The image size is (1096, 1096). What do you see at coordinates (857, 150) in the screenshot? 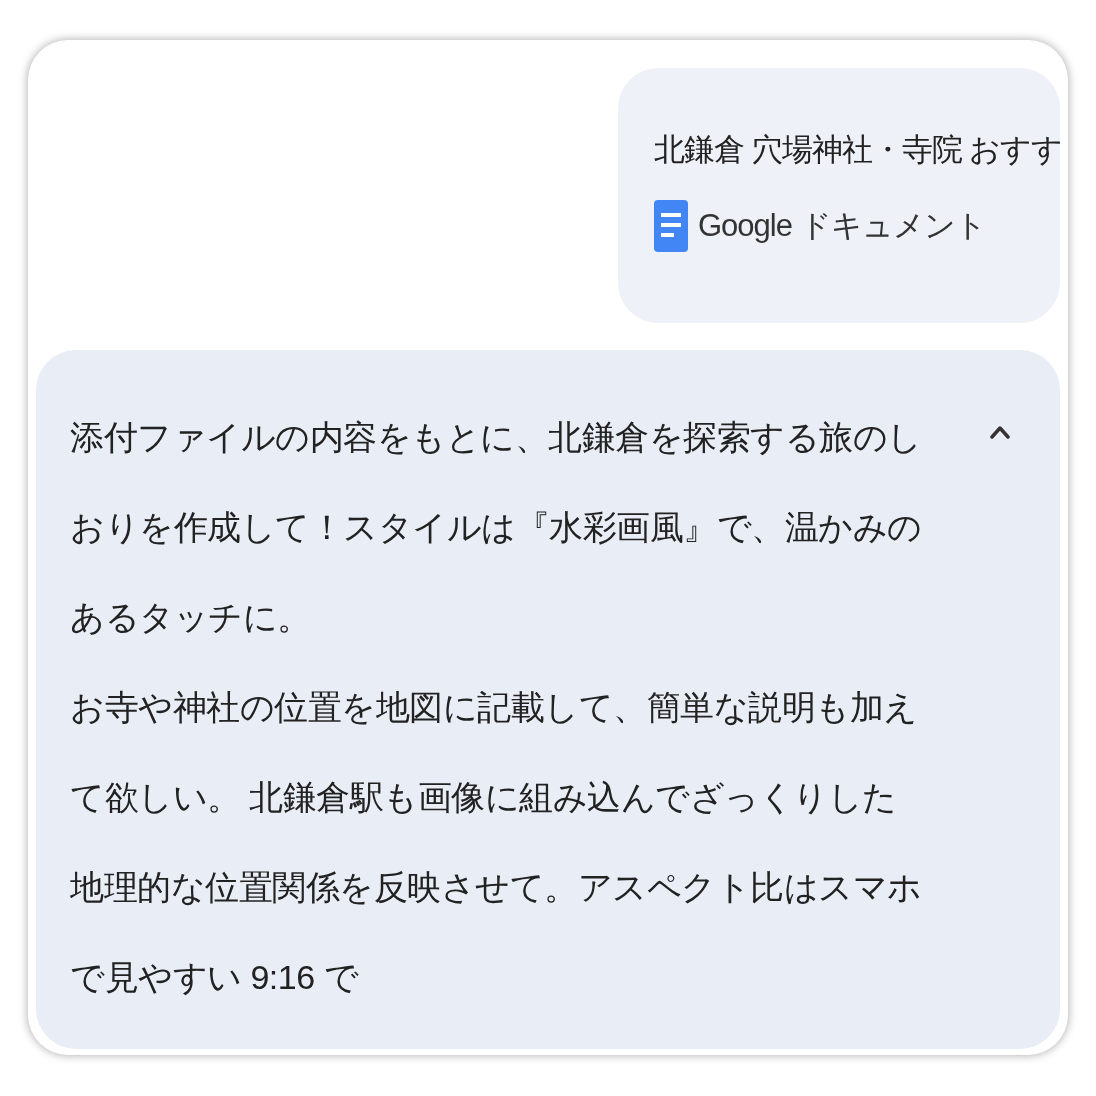
I see `document-title: 北鎌倉 穴場神社・寺院 おすす` at bounding box center [857, 150].